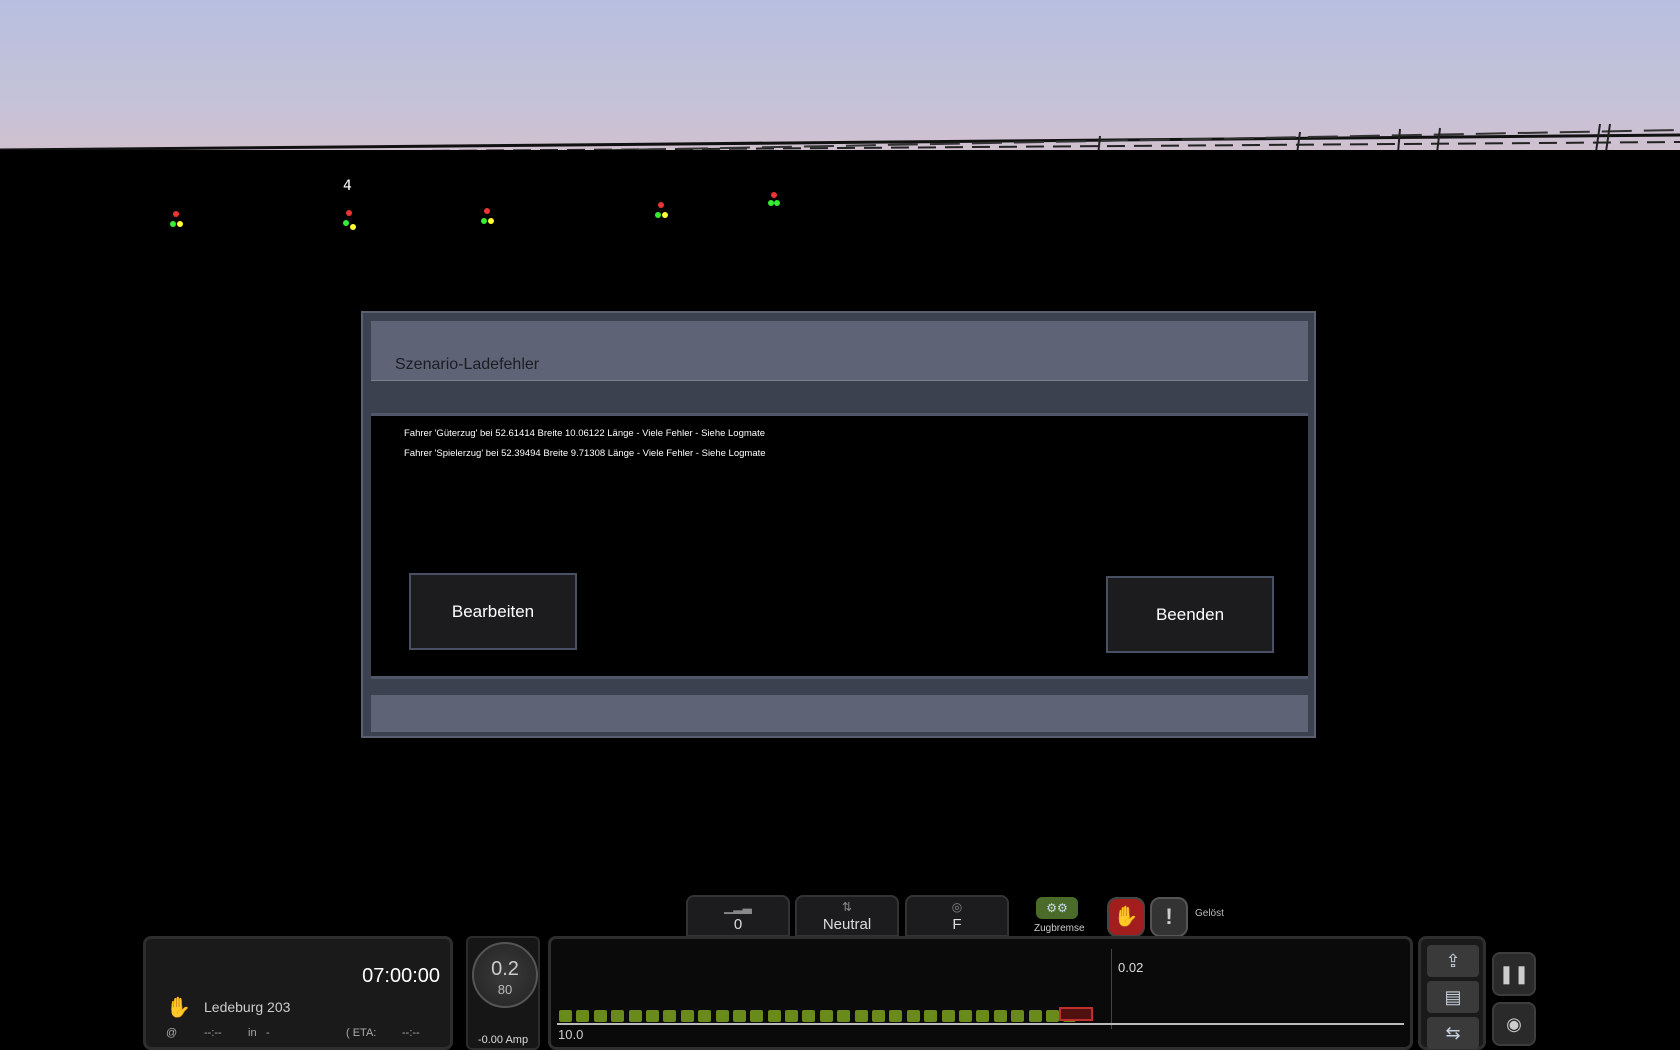 The image size is (1680, 1050). I want to click on speed-limit: 80, so click(505, 989).